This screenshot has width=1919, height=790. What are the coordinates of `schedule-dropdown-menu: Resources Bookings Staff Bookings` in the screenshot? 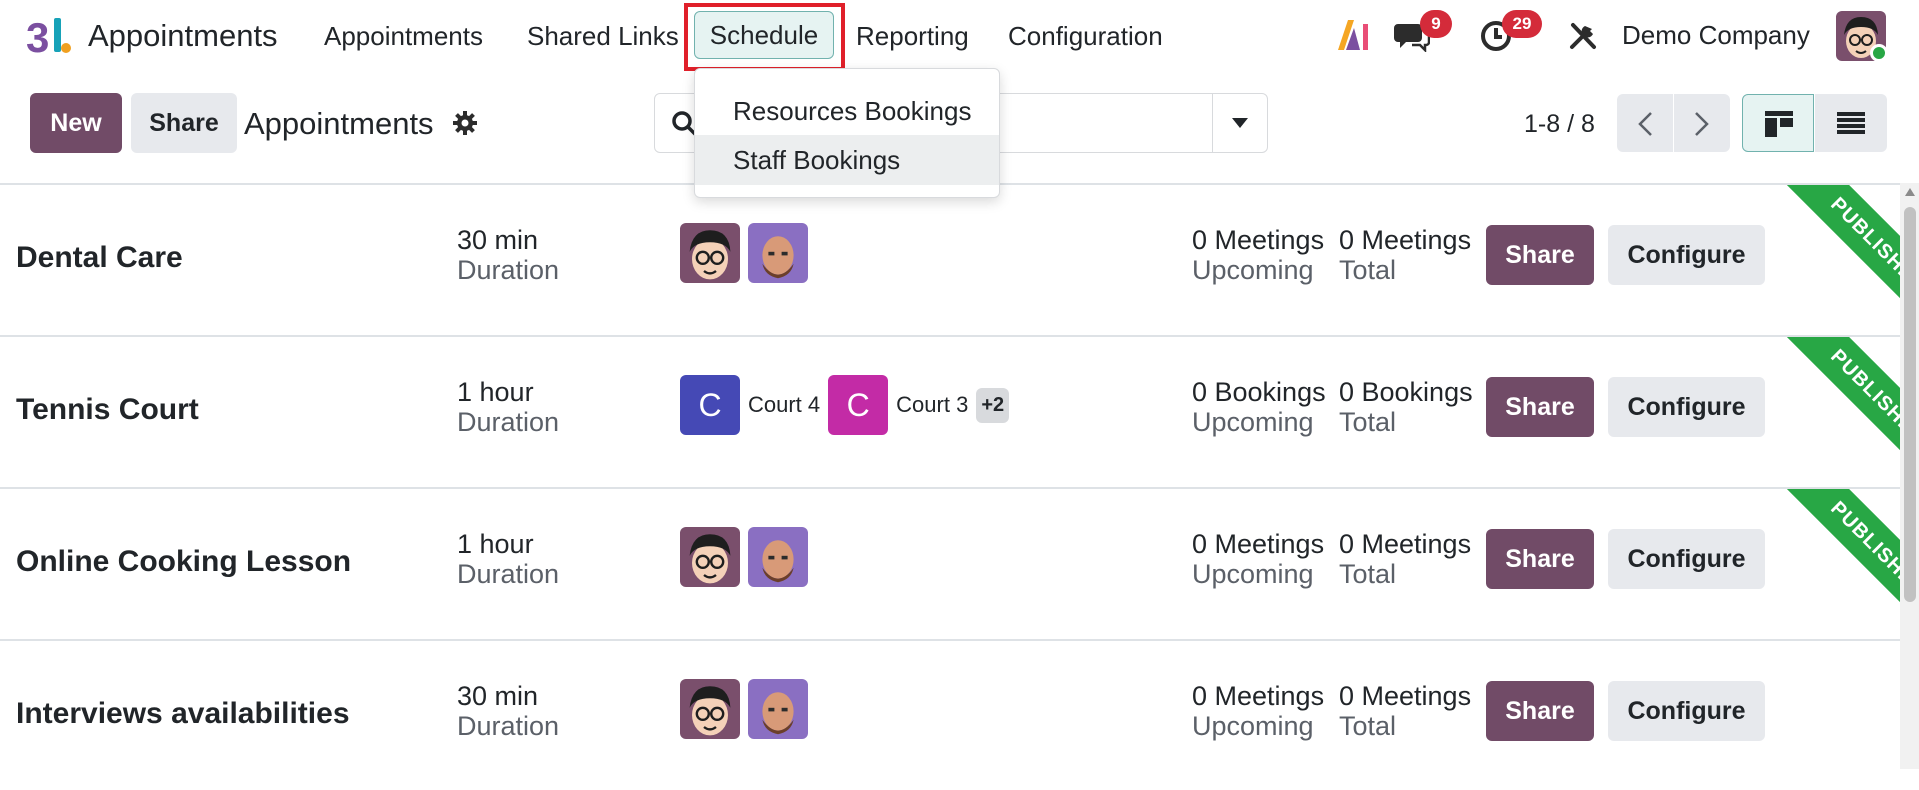 It's located at (847, 133).